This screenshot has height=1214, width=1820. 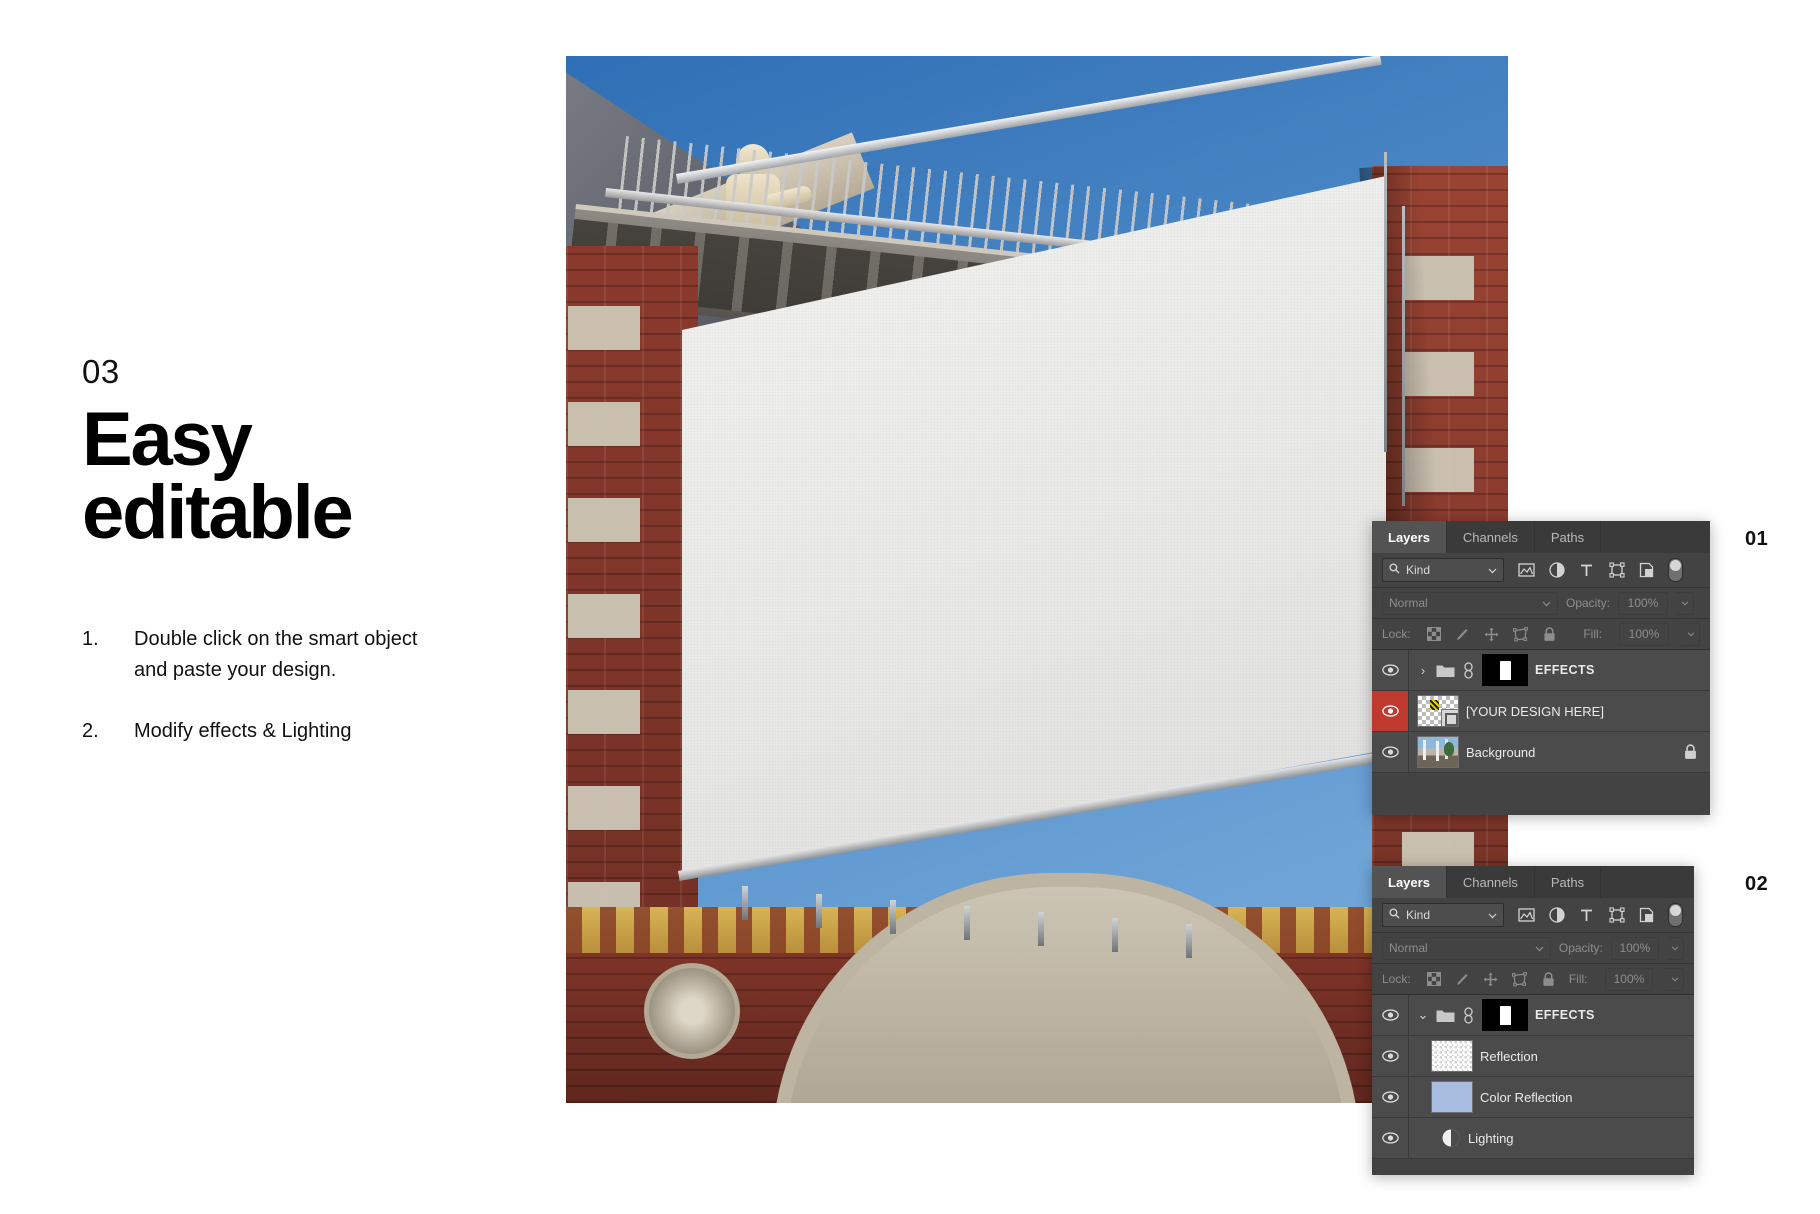 I want to click on adjustment-layer-icon, so click(x=1451, y=1138).